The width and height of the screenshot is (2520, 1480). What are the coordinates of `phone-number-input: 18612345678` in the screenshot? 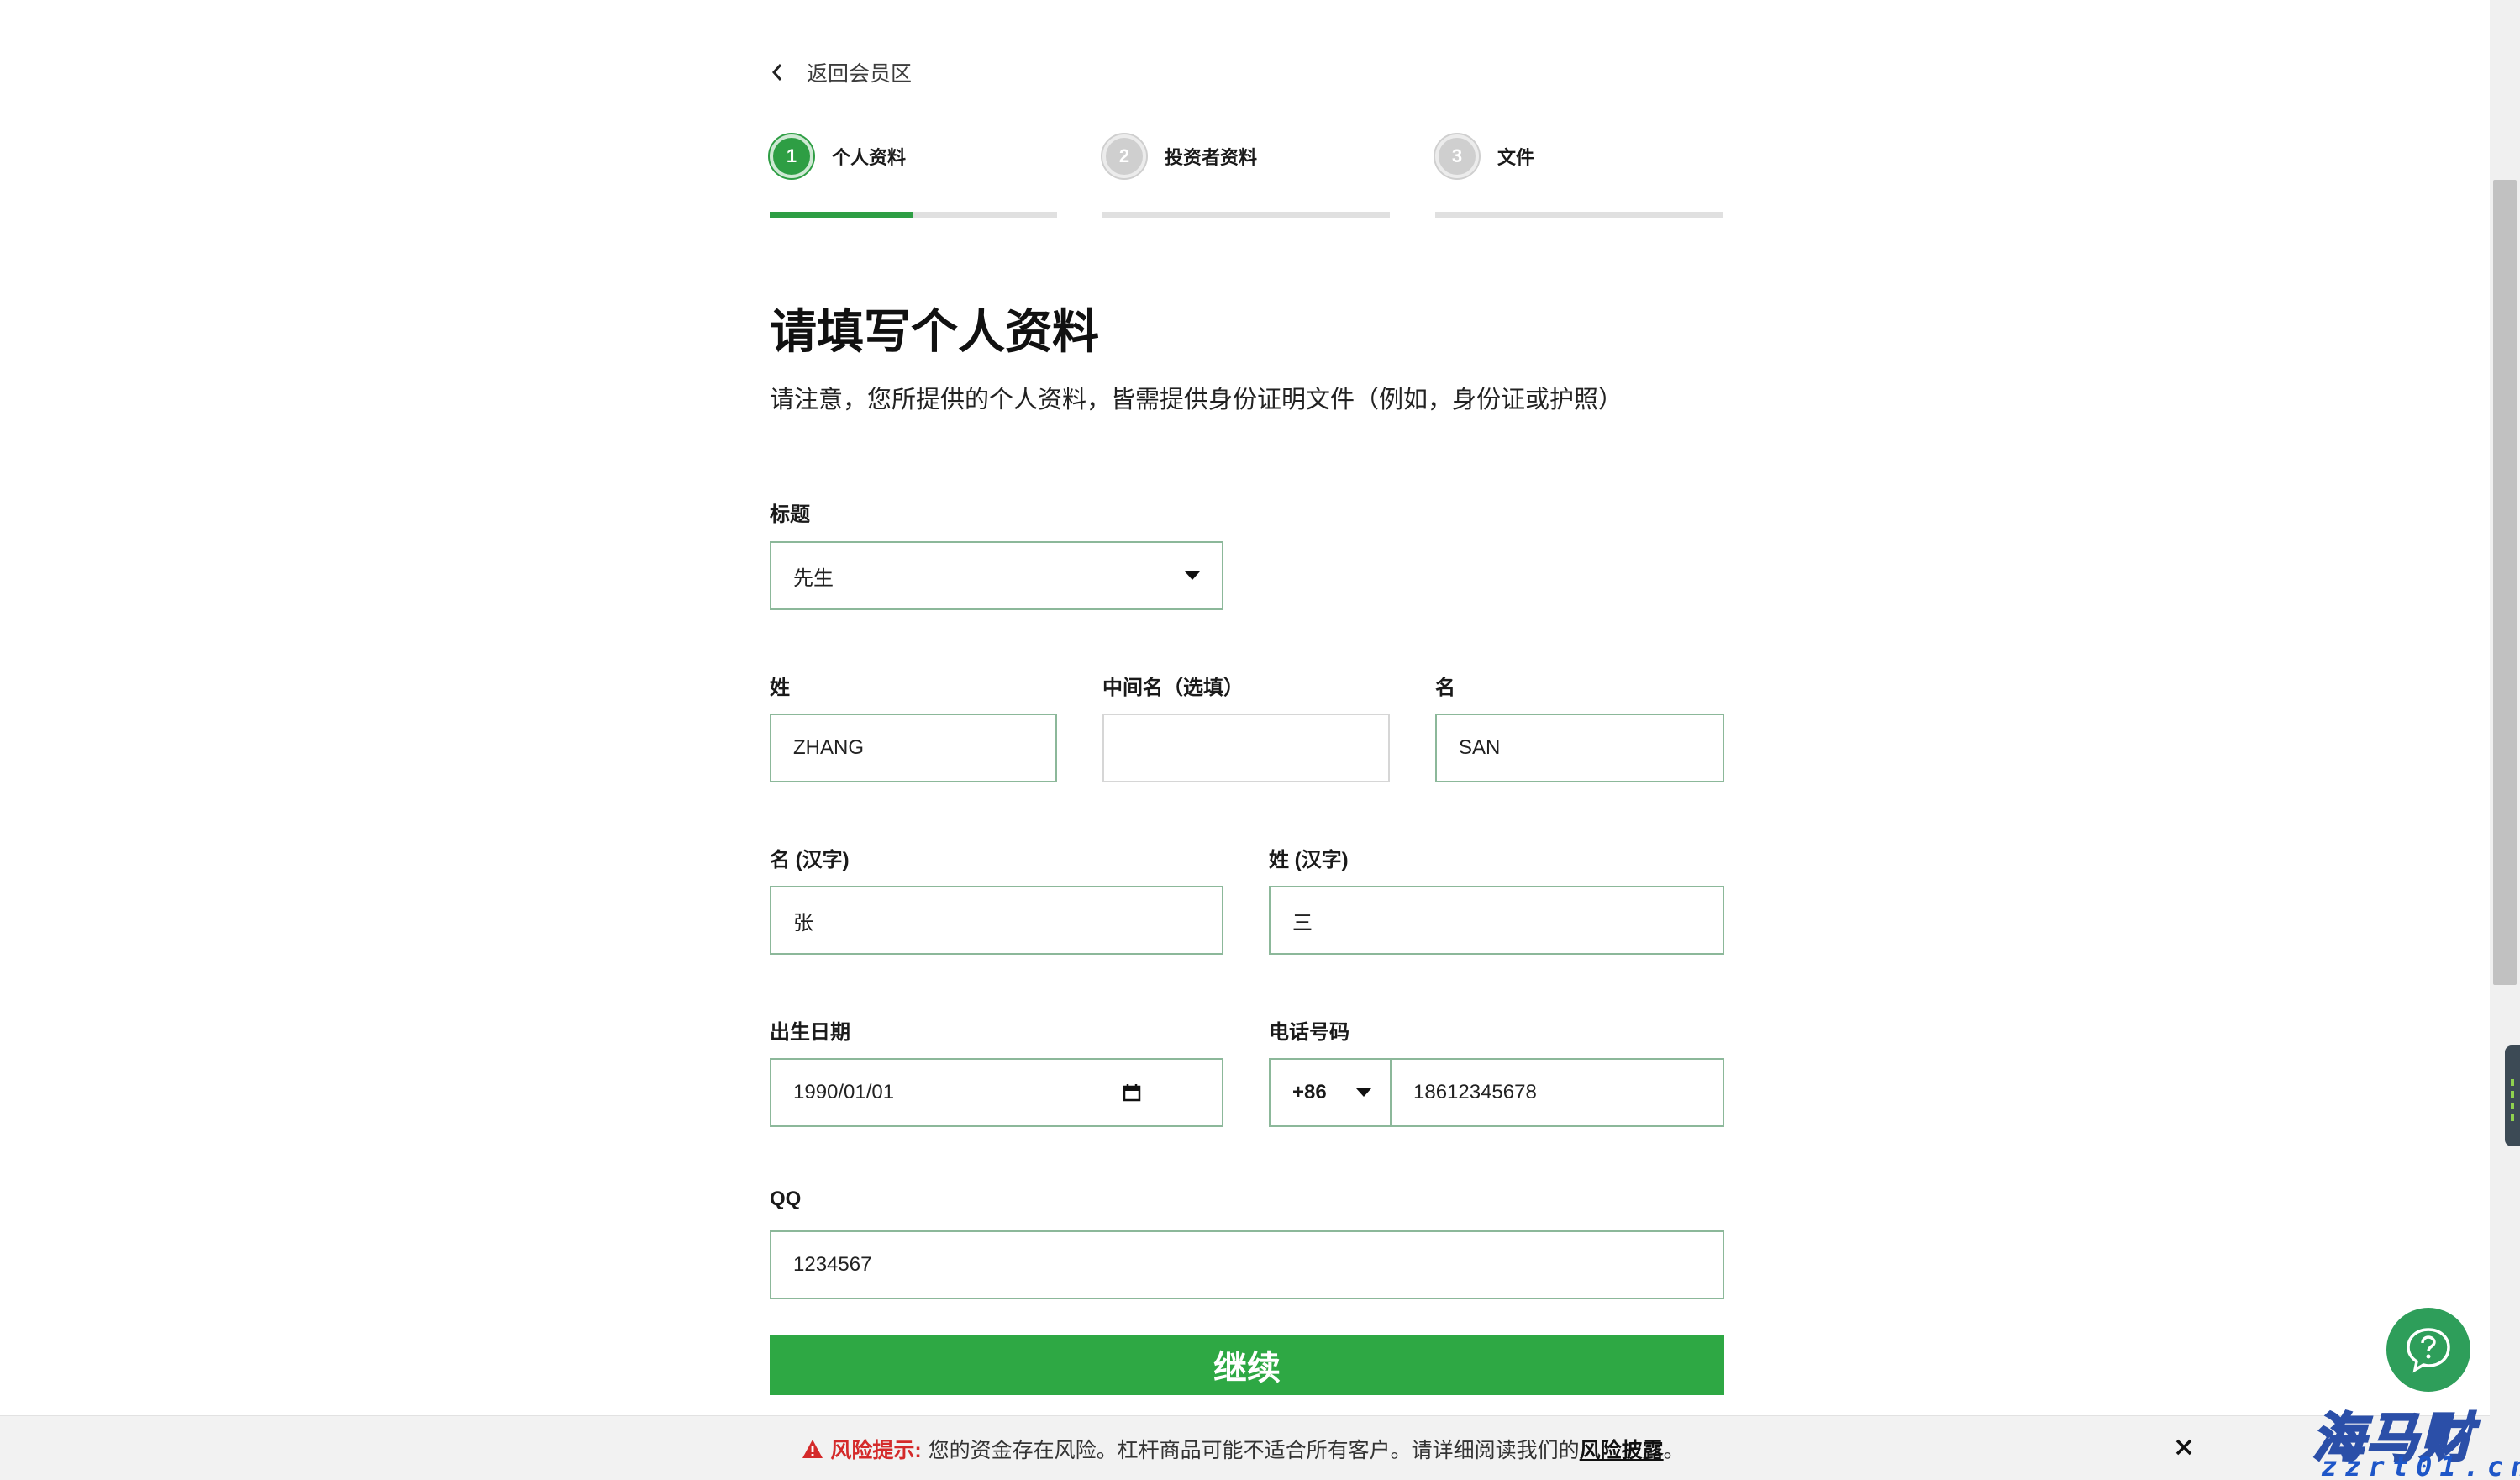 It's located at (1557, 1092).